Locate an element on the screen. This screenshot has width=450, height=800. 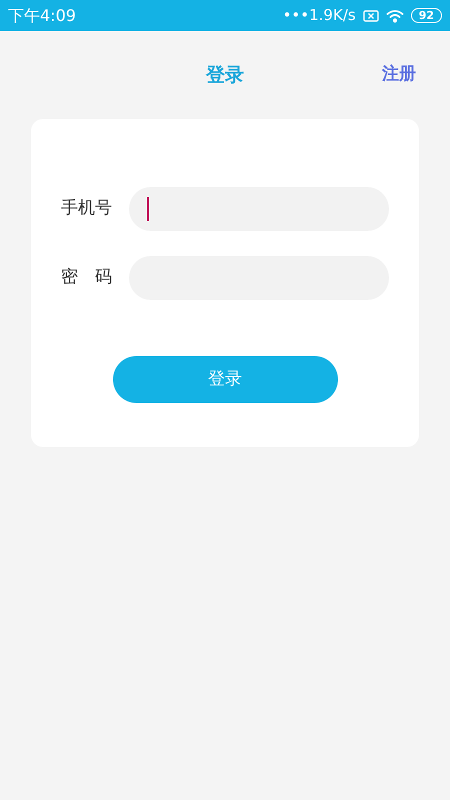
login-button: 登录 is located at coordinates (225, 379).